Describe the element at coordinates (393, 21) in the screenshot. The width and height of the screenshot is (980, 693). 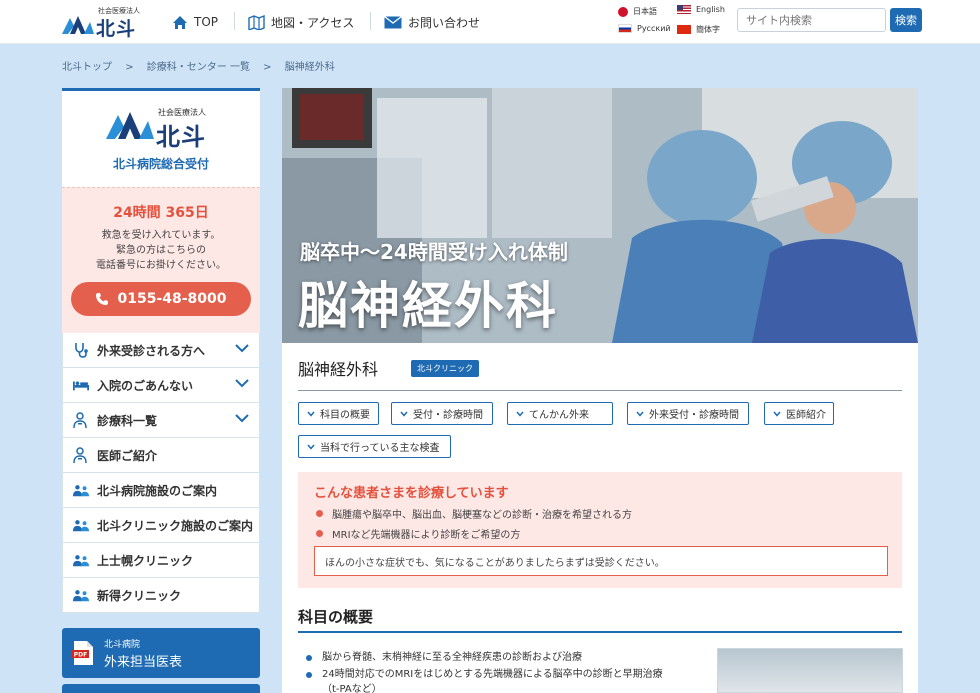
I see `mail-icon` at that location.